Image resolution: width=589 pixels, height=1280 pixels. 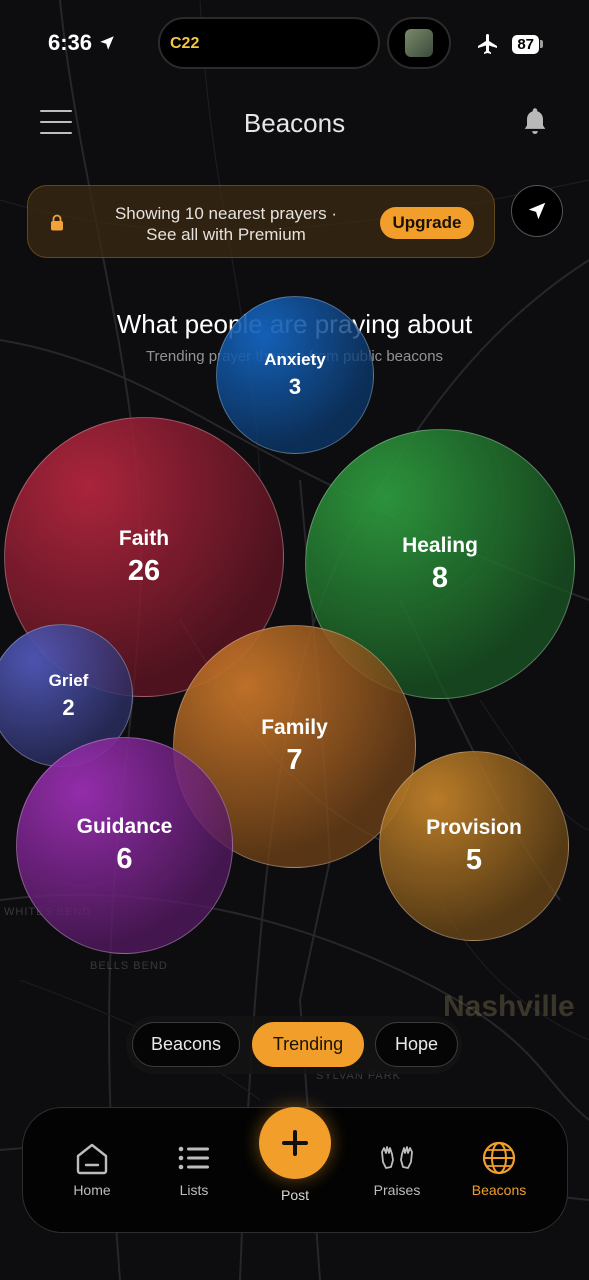 I want to click on bubble-count: 8, so click(x=440, y=577).